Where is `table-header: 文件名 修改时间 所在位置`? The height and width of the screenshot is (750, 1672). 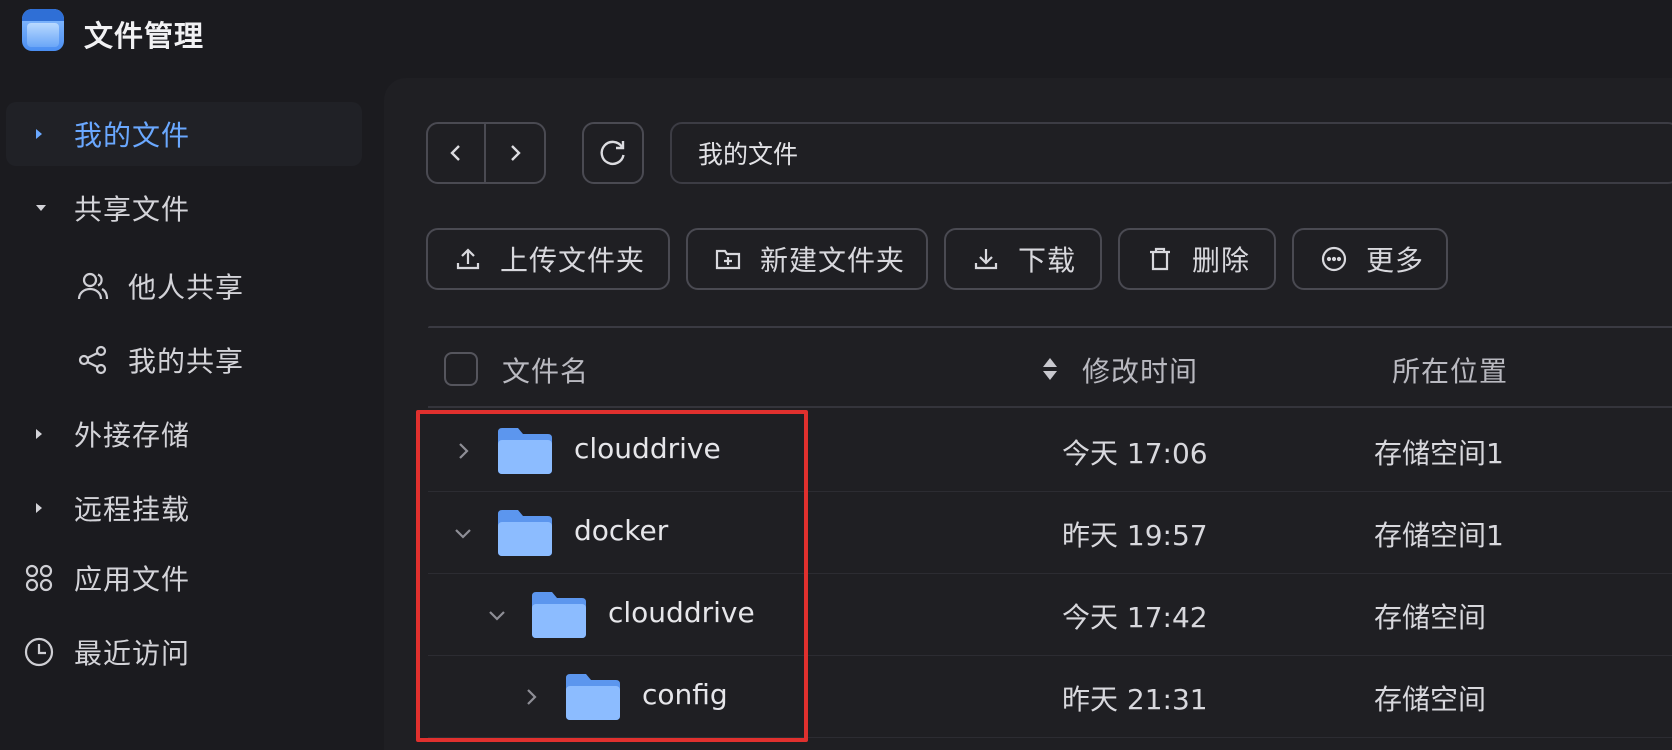 table-header: 文件名 修改时间 所在位置 is located at coordinates (1050, 368).